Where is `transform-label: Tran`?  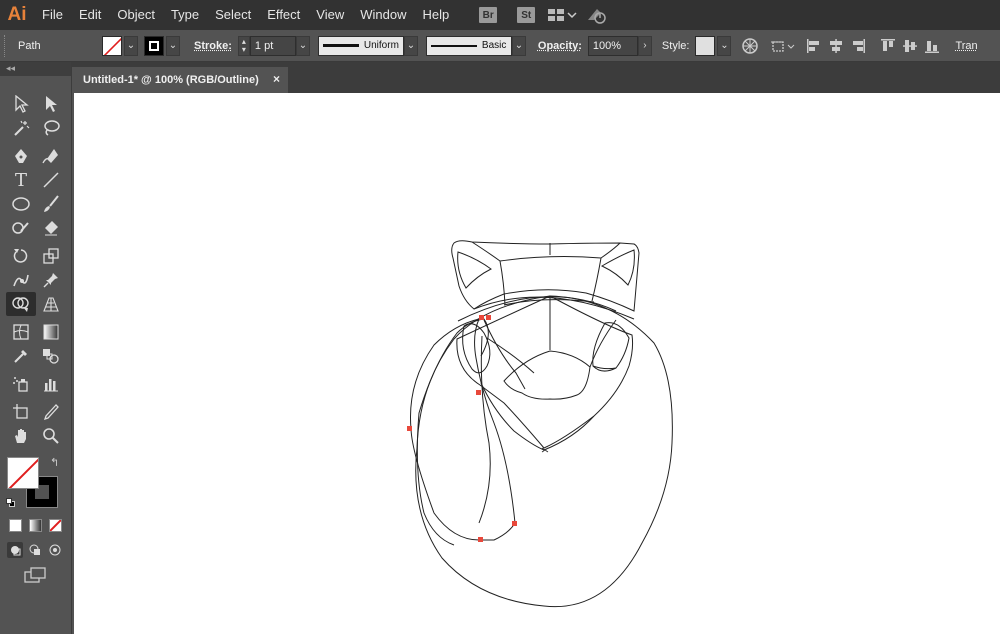 transform-label: Tran is located at coordinates (966, 46).